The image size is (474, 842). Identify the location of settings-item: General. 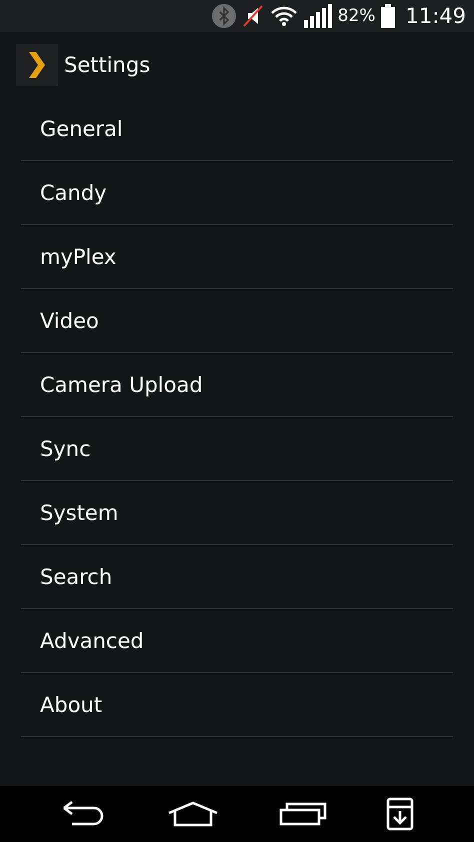
(237, 129).